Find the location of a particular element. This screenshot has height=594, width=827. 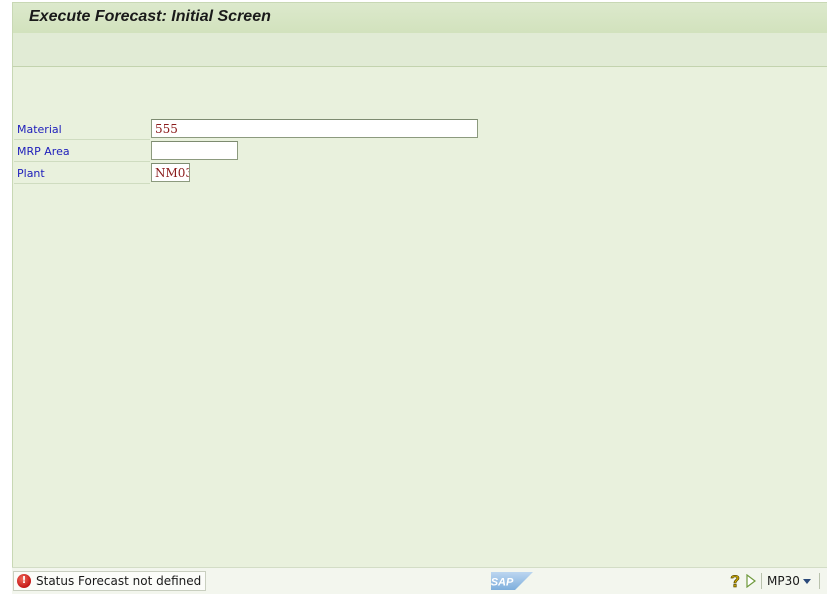

sap-logo: SAP is located at coordinates (512, 581).